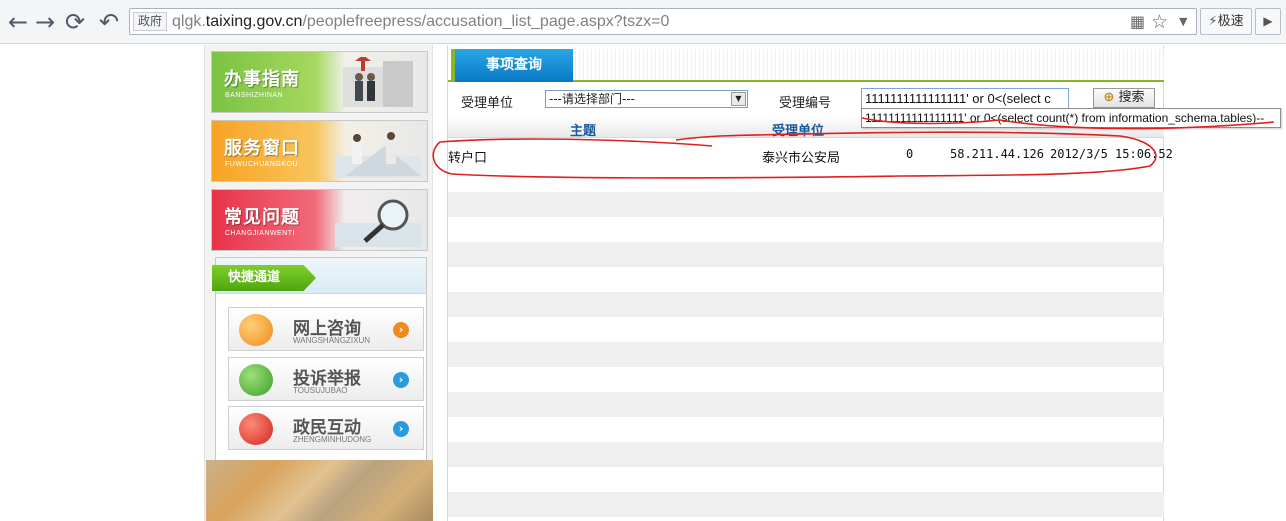 This screenshot has height=521, width=1286. Describe the element at coordinates (256, 330) in the screenshot. I see `monitor-icon` at that location.